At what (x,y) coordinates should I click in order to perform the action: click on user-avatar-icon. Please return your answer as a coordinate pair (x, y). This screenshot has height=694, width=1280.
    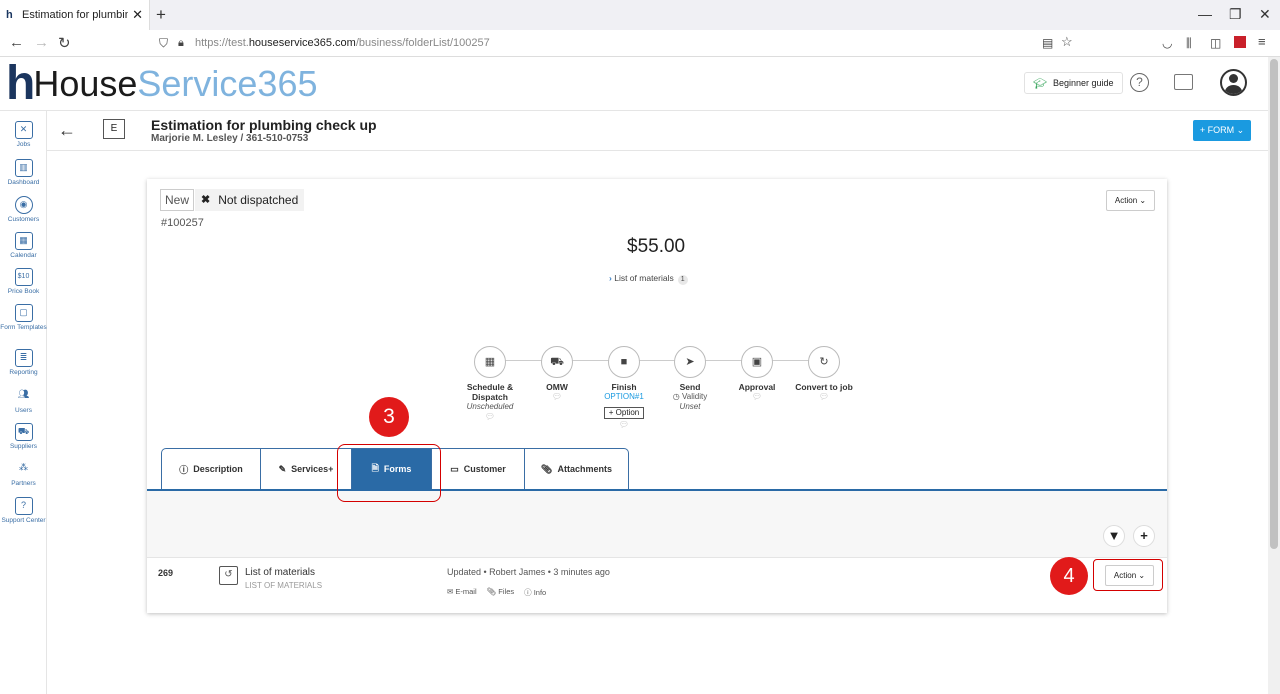
    Looking at the image, I should click on (1233, 82).